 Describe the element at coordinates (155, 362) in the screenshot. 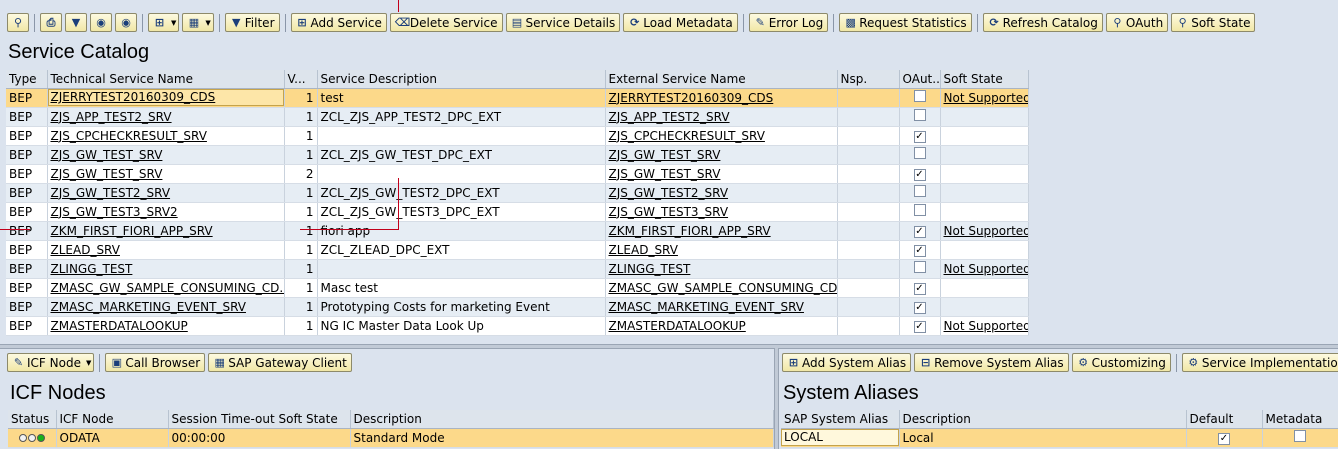

I see `call-browser-button: ▣ Call Browser` at that location.